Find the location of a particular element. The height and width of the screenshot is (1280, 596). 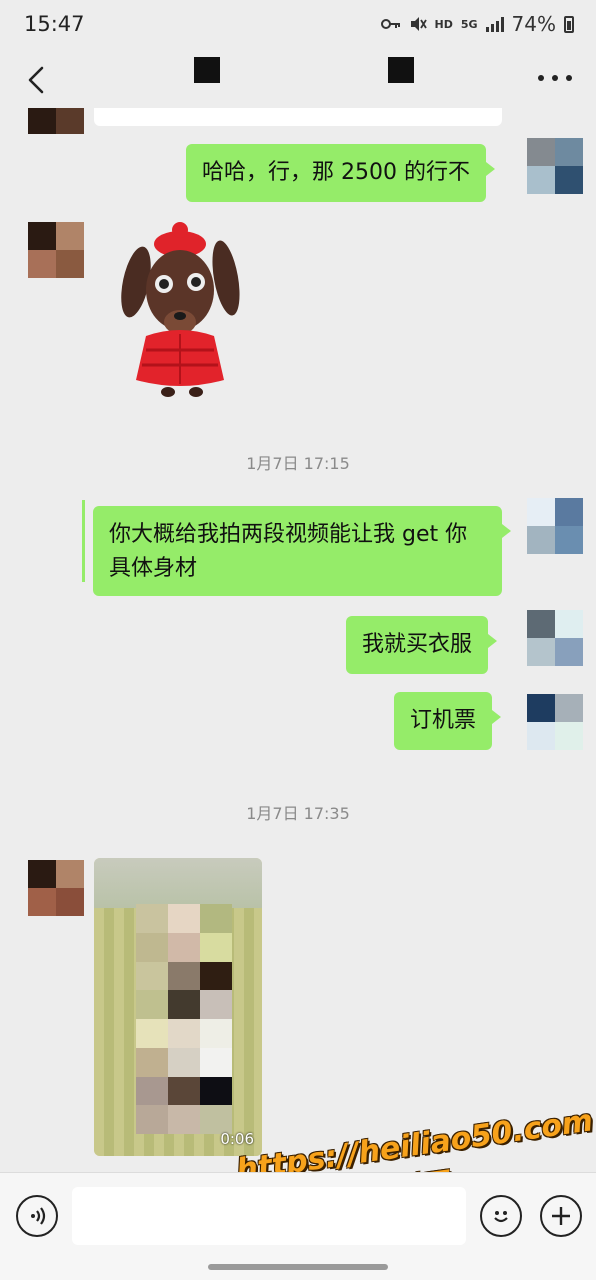

battery-icon is located at coordinates (569, 24).